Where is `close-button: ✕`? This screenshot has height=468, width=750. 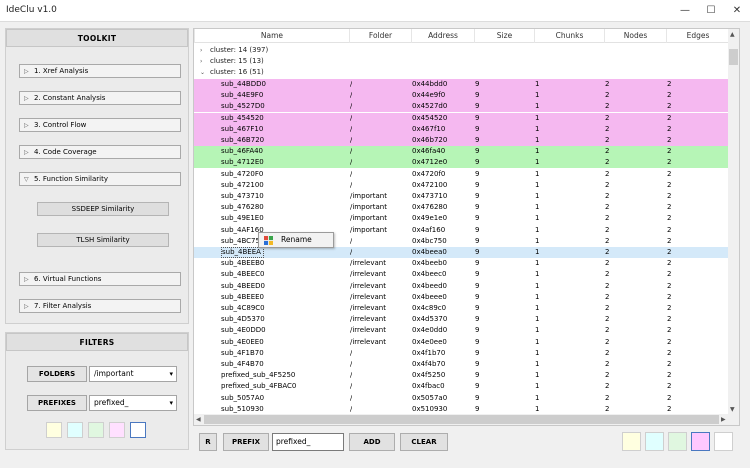 close-button: ✕ is located at coordinates (737, 11).